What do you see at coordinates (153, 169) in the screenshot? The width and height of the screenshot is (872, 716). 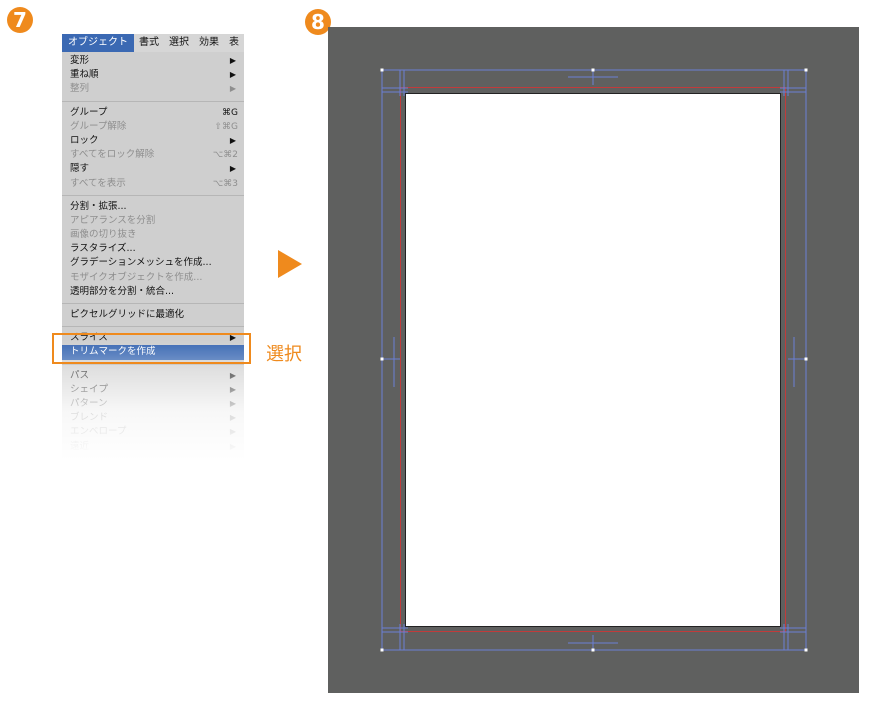 I see `menu-item: 隠す ▶` at bounding box center [153, 169].